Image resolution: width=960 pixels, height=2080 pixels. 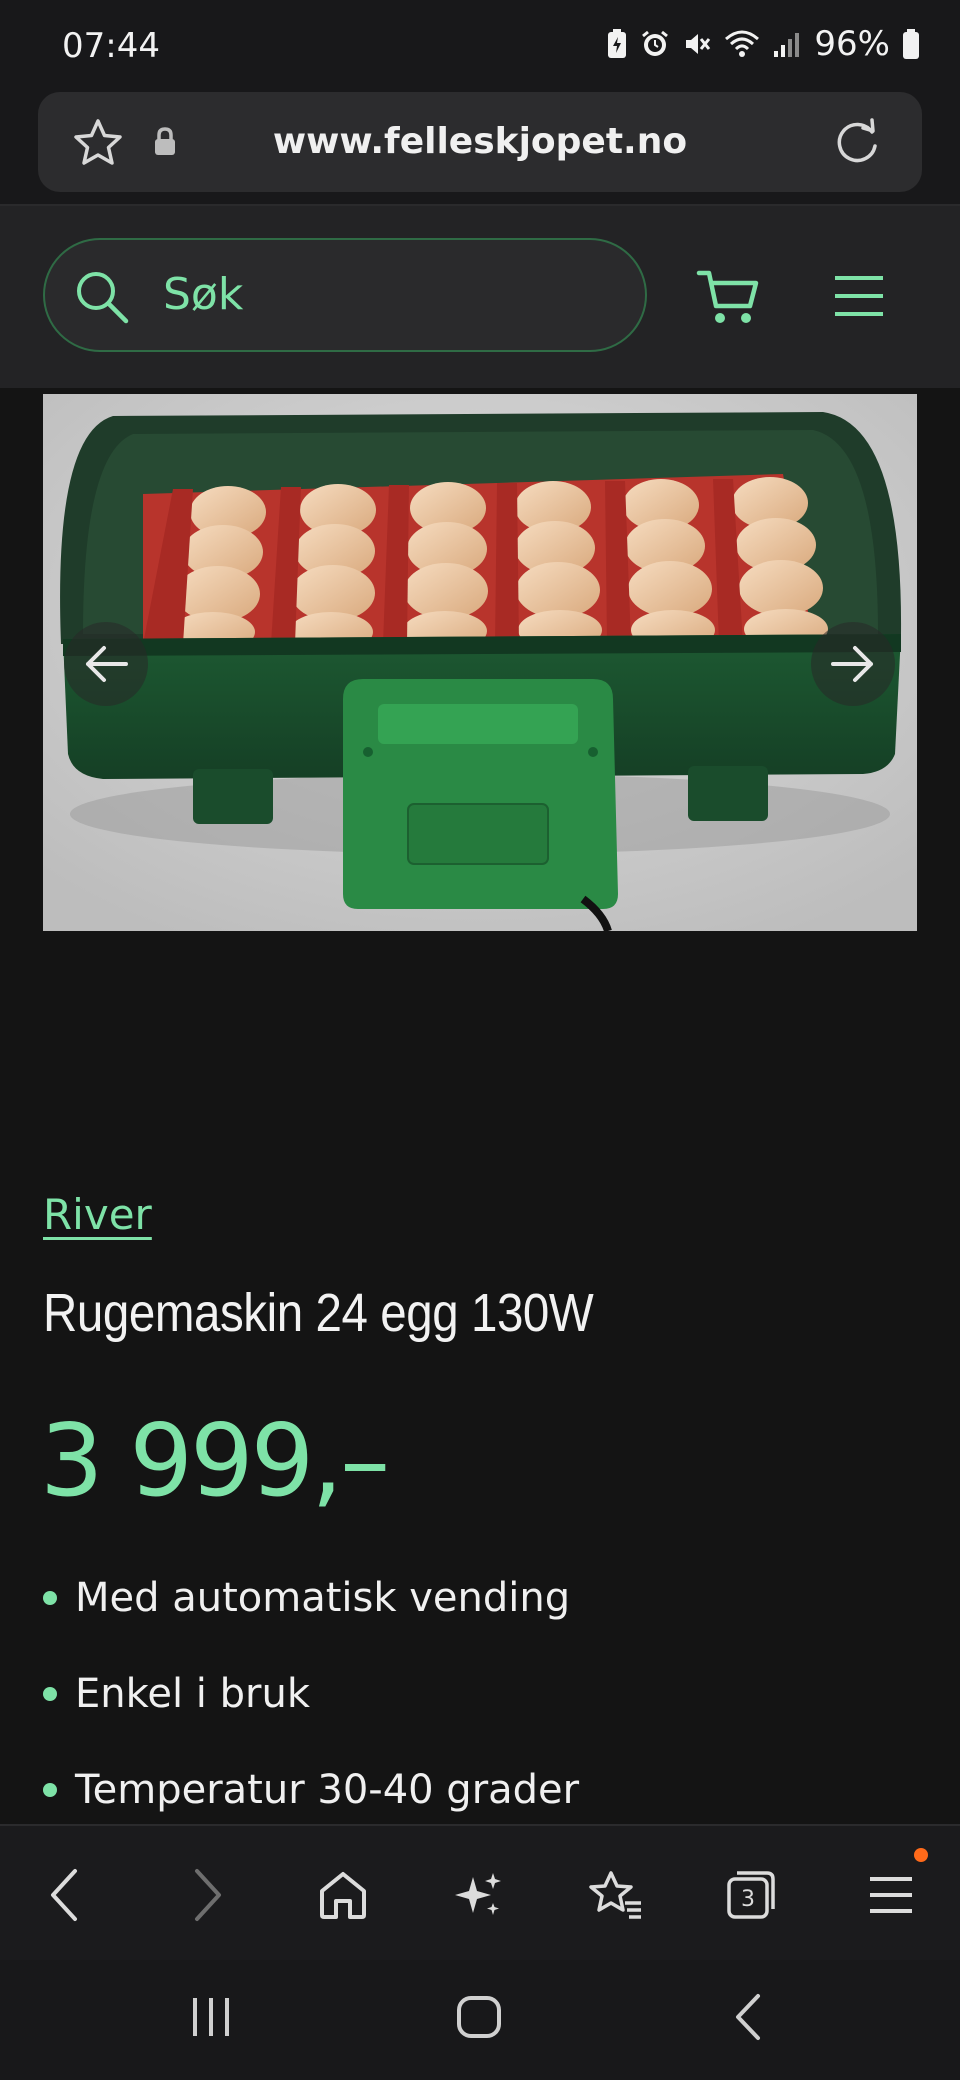 I want to click on next-image-button, so click(x=853, y=664).